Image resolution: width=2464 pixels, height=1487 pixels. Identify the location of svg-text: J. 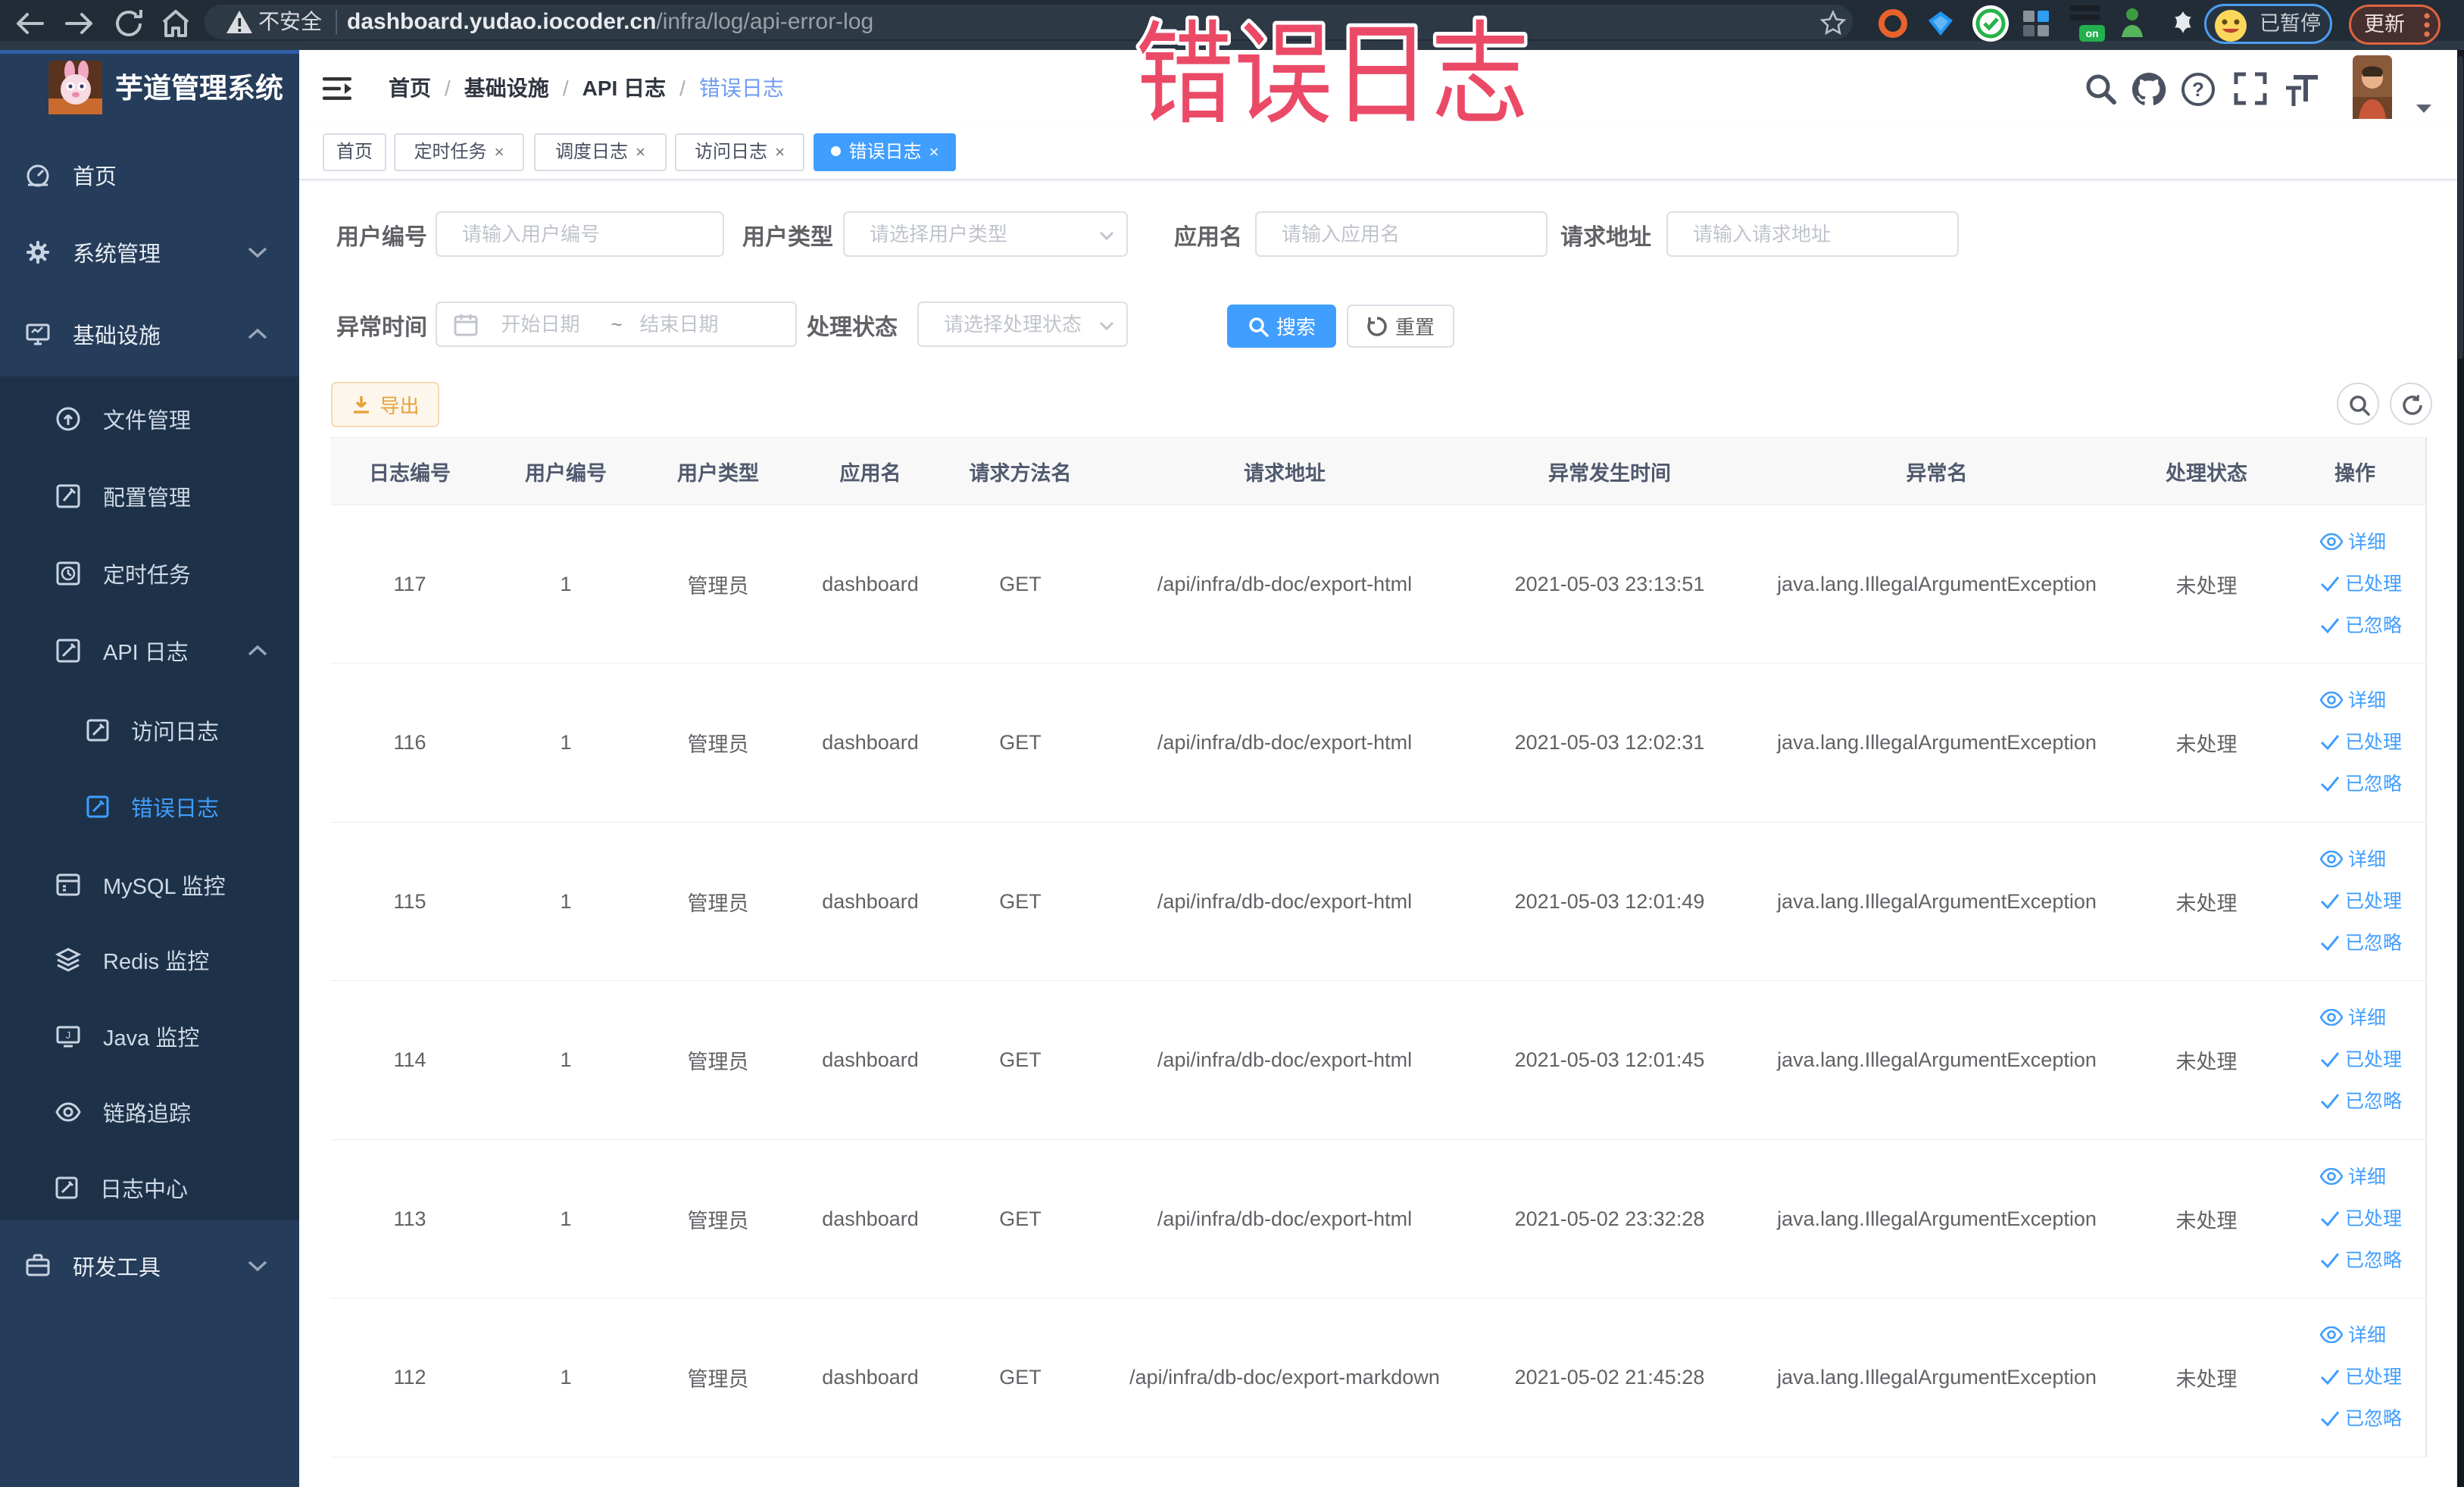
(68, 1035).